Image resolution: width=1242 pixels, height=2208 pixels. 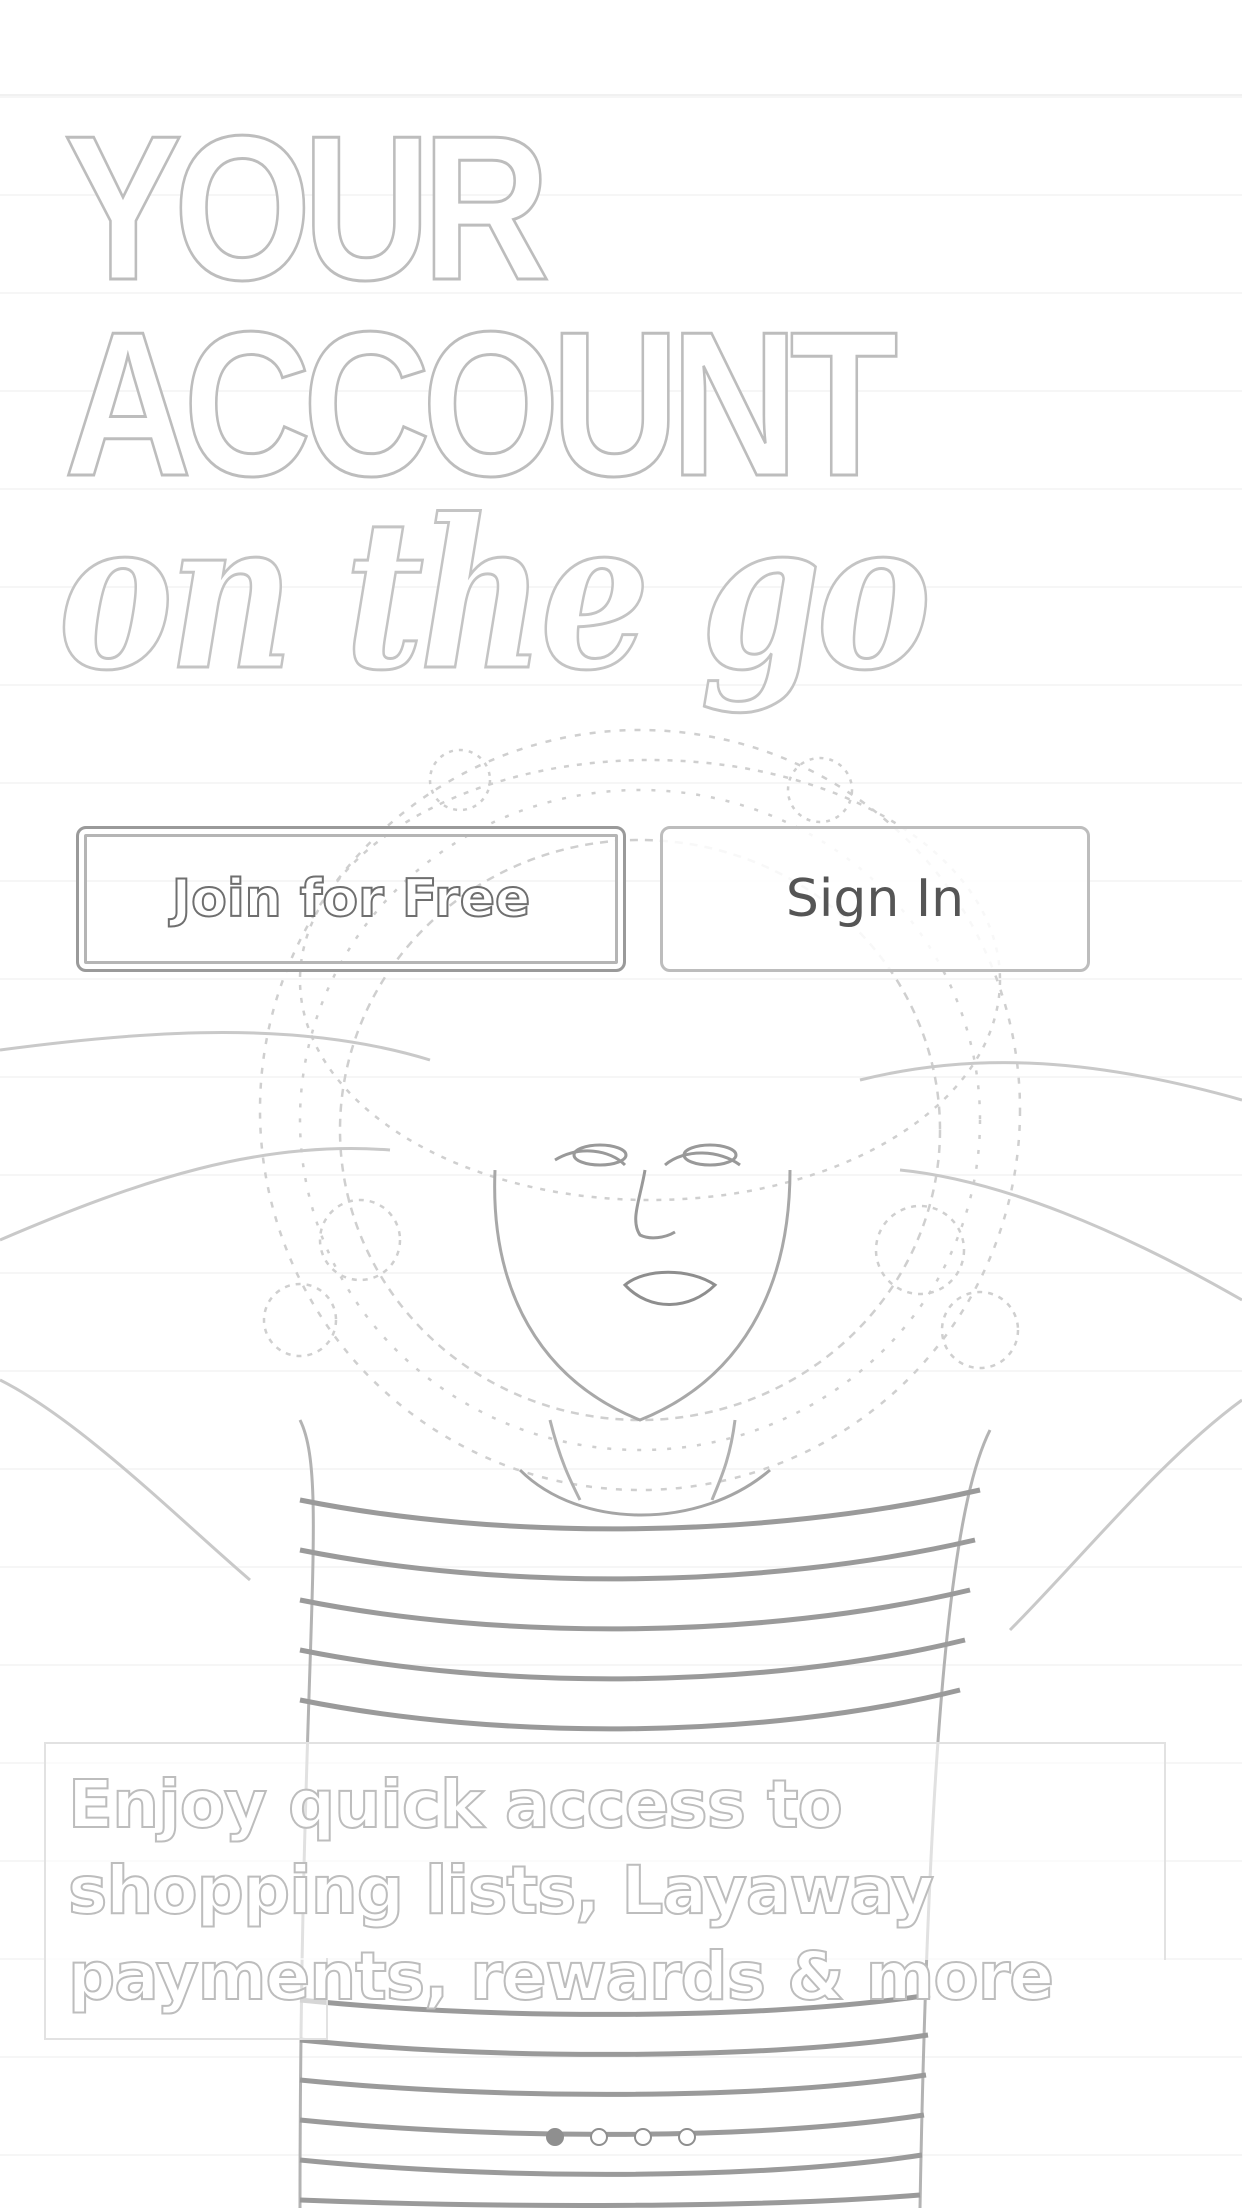 I want to click on sign-in-button: Sign In, so click(x=875, y=899).